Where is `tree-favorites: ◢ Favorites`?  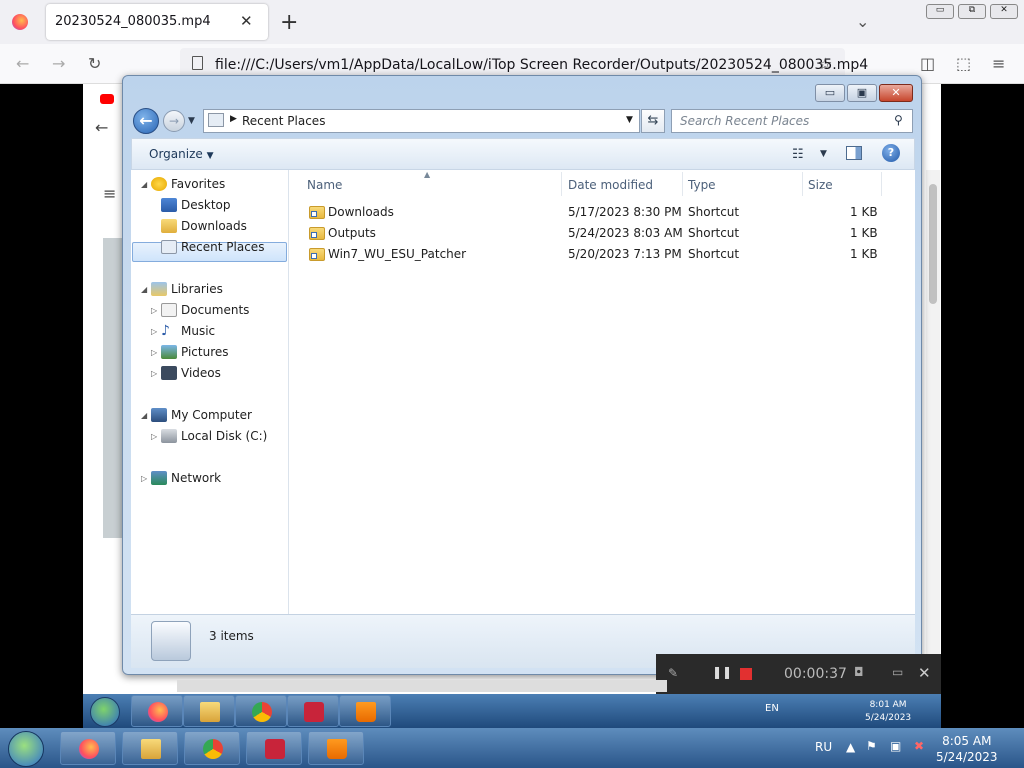
tree-favorites: ◢ Favorites is located at coordinates (210, 184).